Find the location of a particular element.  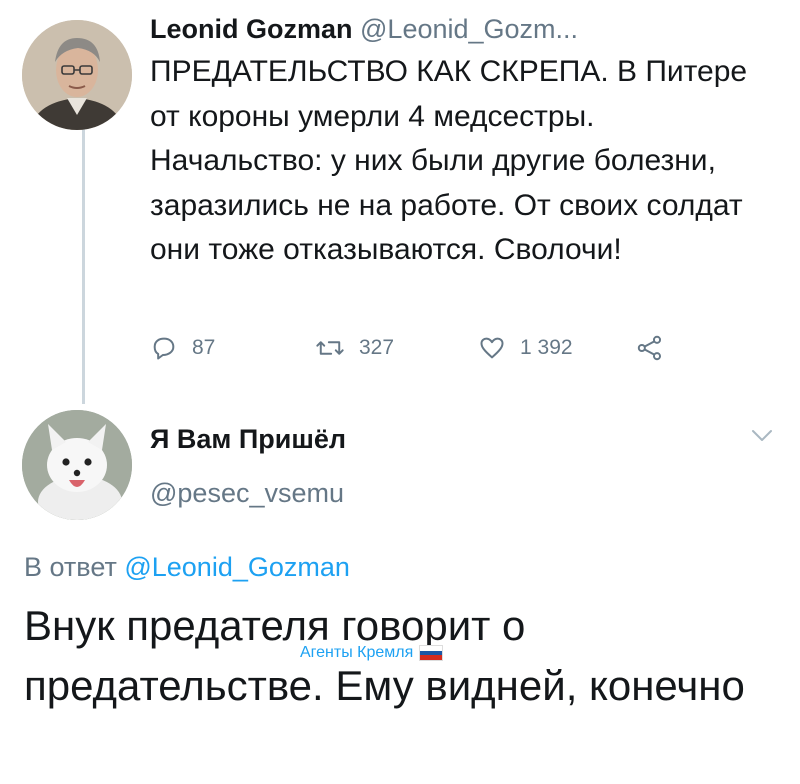

like-icon is located at coordinates (492, 348).